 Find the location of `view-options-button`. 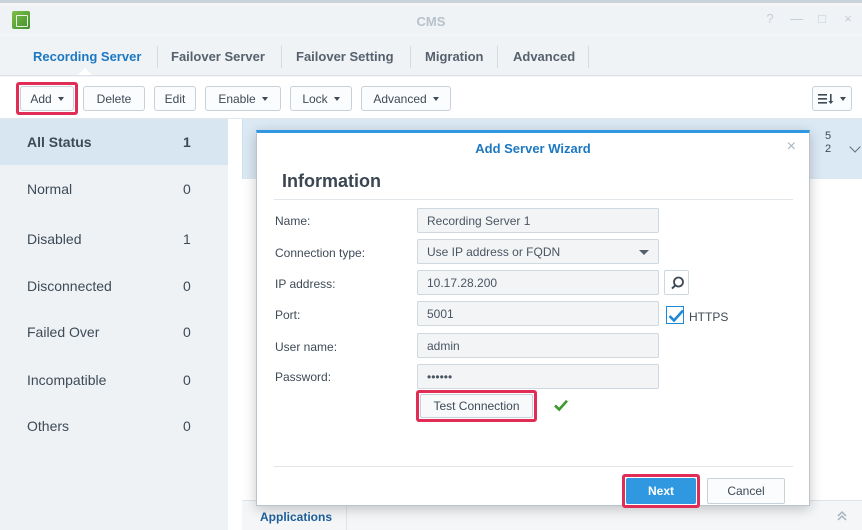

view-options-button is located at coordinates (832, 98).